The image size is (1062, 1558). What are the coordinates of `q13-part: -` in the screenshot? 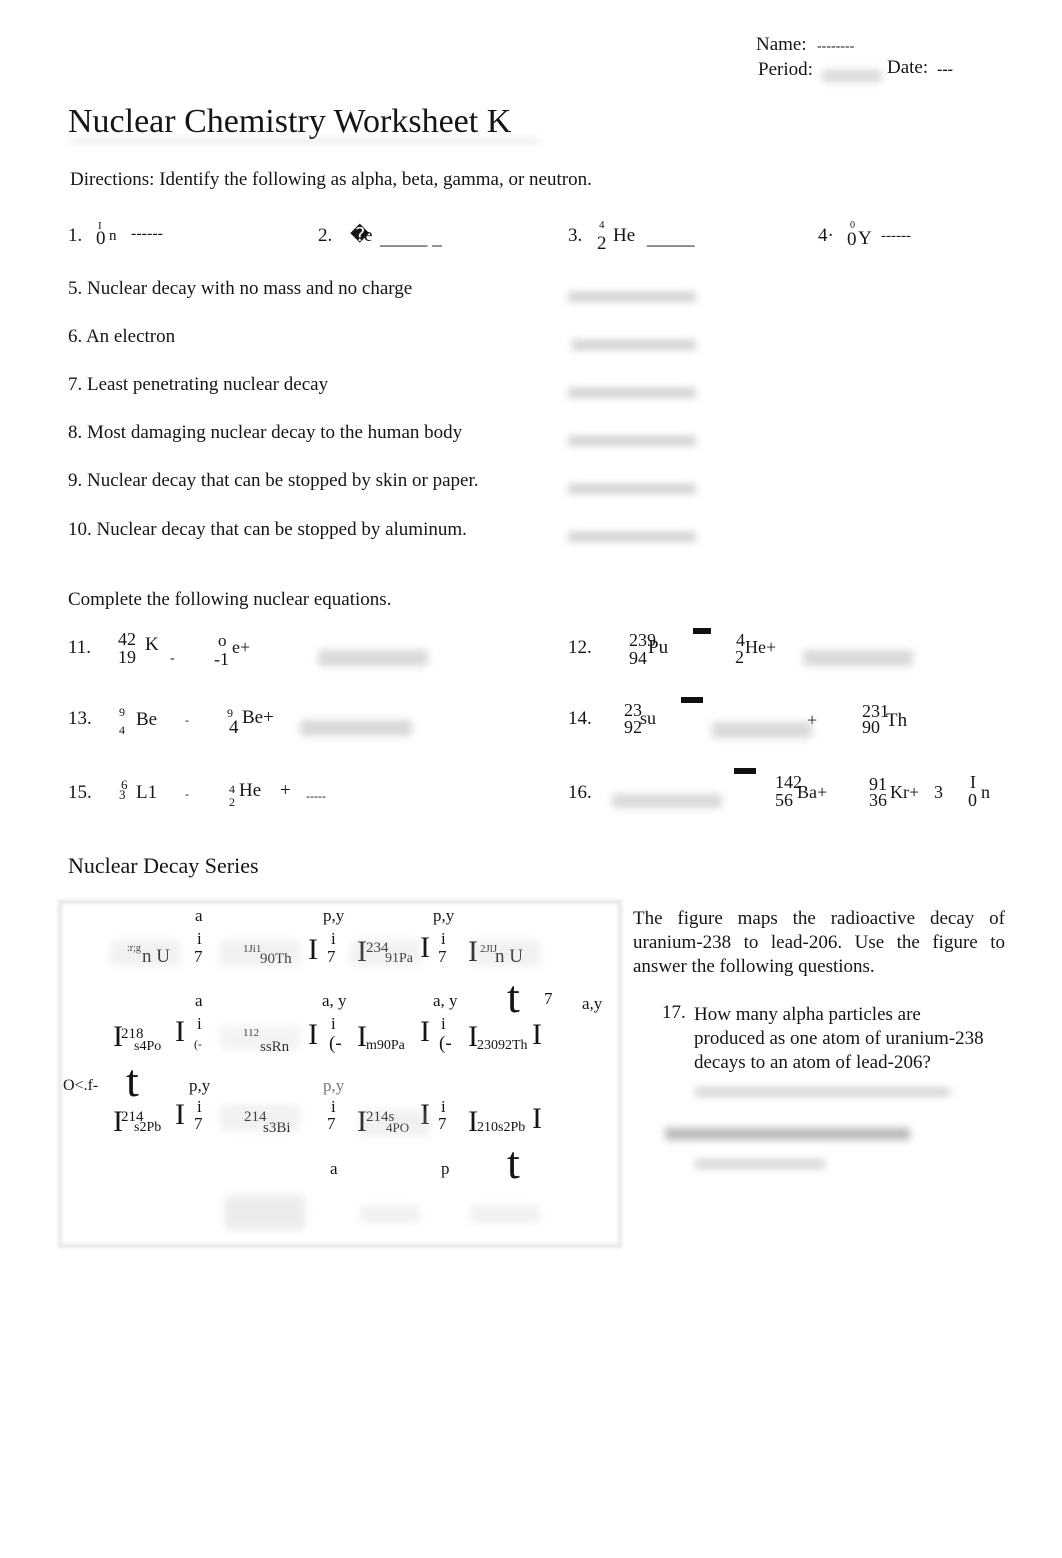 It's located at (187, 720).